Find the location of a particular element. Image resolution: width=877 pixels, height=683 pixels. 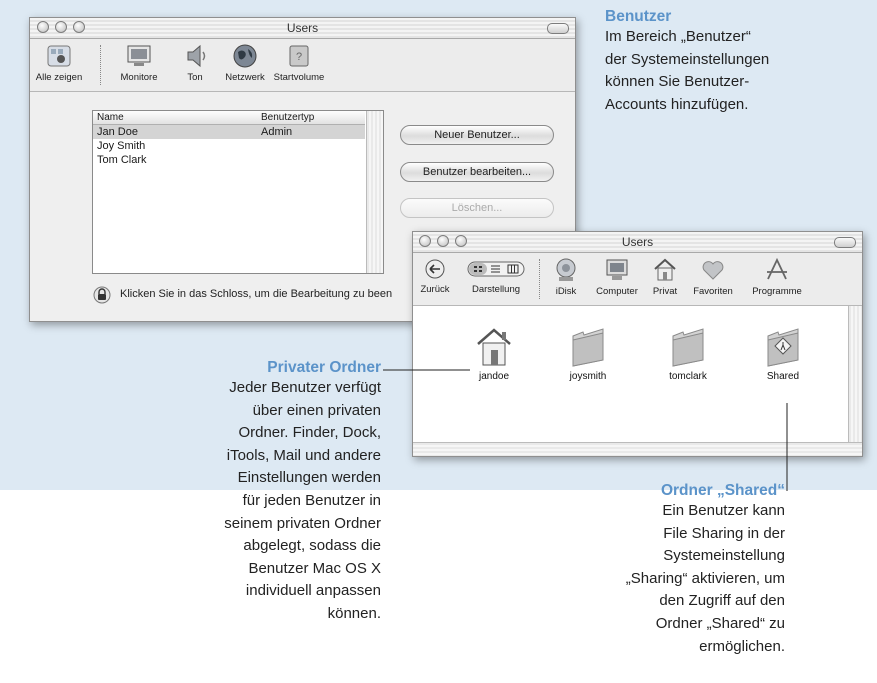

home-folder-icon is located at coordinates (494, 347).